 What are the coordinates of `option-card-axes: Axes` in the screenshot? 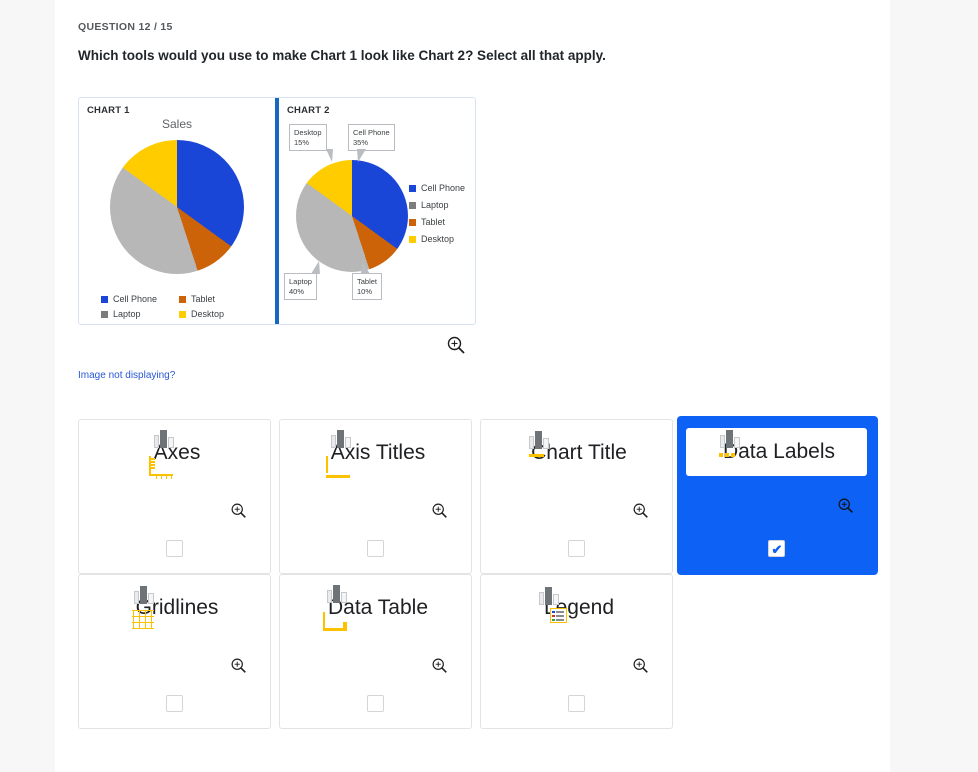 It's located at (174, 496).